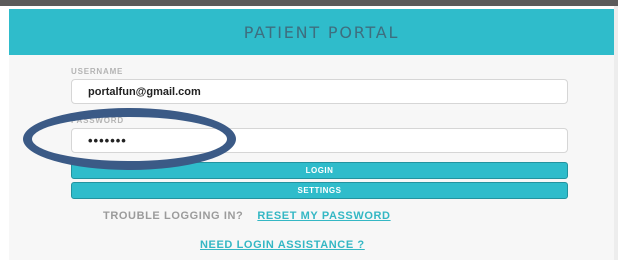 This screenshot has width=618, height=260. What do you see at coordinates (616, 133) in the screenshot?
I see `right-edge` at bounding box center [616, 133].